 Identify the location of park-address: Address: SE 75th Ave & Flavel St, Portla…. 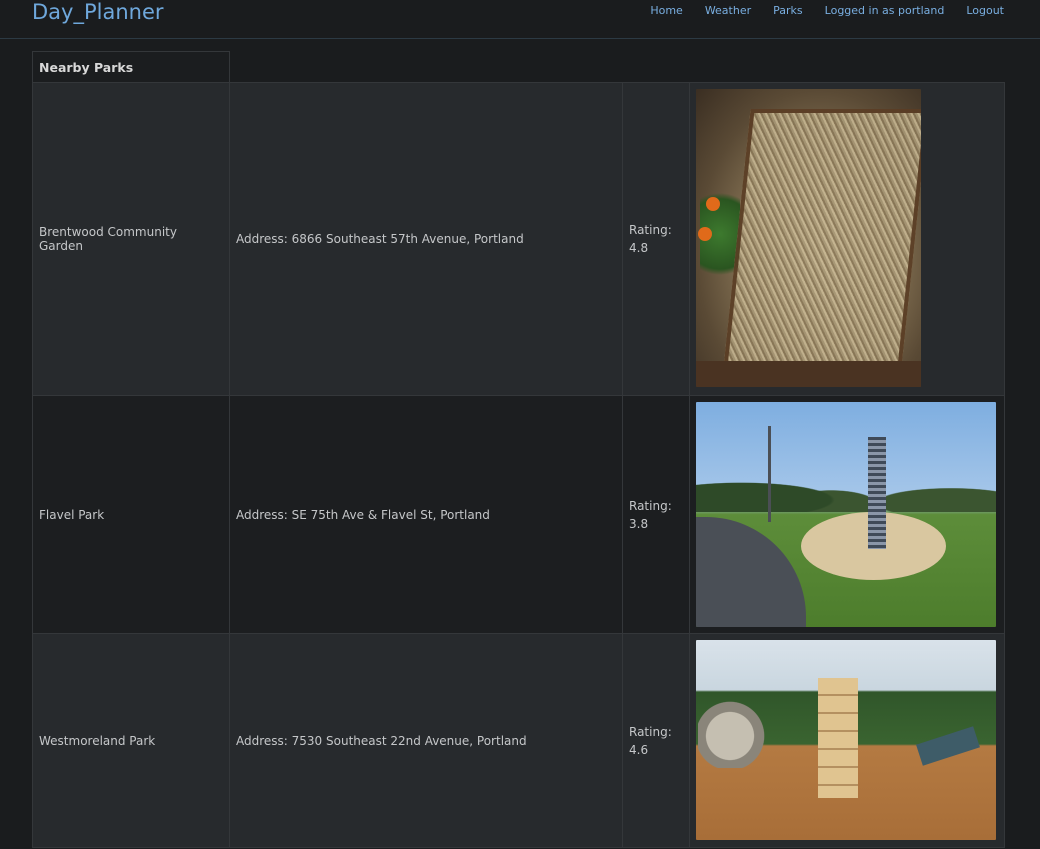
(426, 514).